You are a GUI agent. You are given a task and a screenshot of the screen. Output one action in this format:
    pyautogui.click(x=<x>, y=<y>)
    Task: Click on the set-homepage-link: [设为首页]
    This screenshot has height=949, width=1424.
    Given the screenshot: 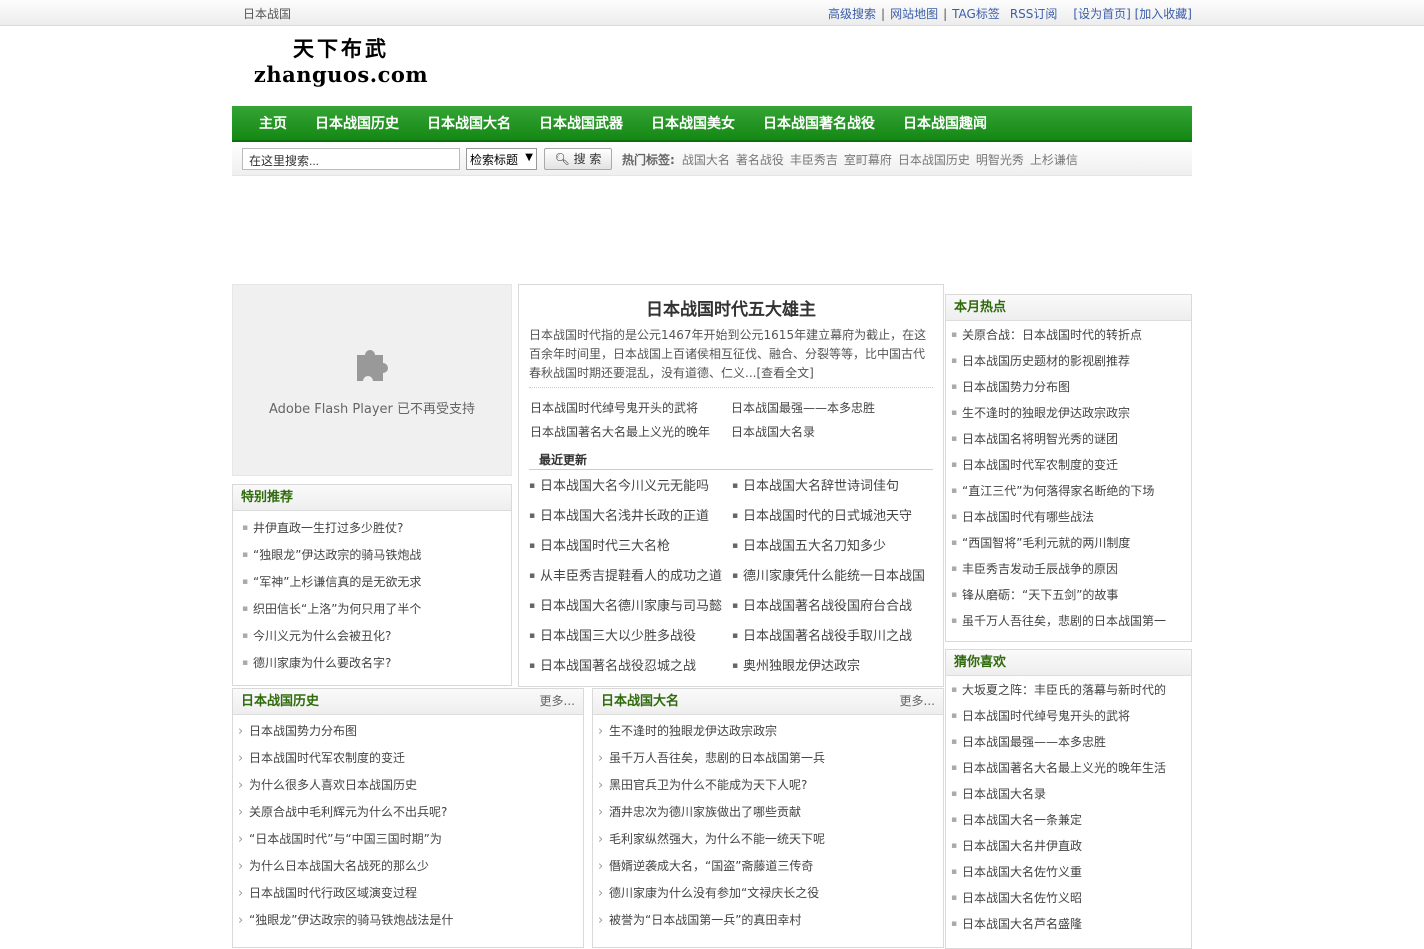 What is the action you would take?
    pyautogui.click(x=1101, y=14)
    